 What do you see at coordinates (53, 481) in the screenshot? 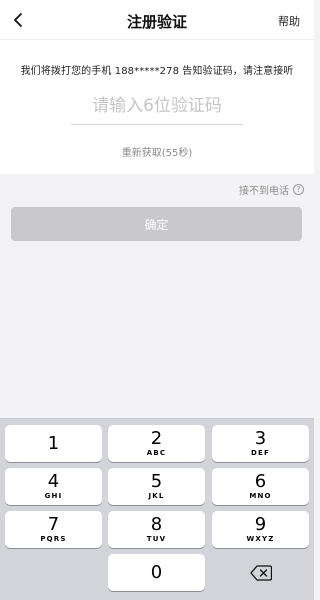
I see `key-digit: 4` at bounding box center [53, 481].